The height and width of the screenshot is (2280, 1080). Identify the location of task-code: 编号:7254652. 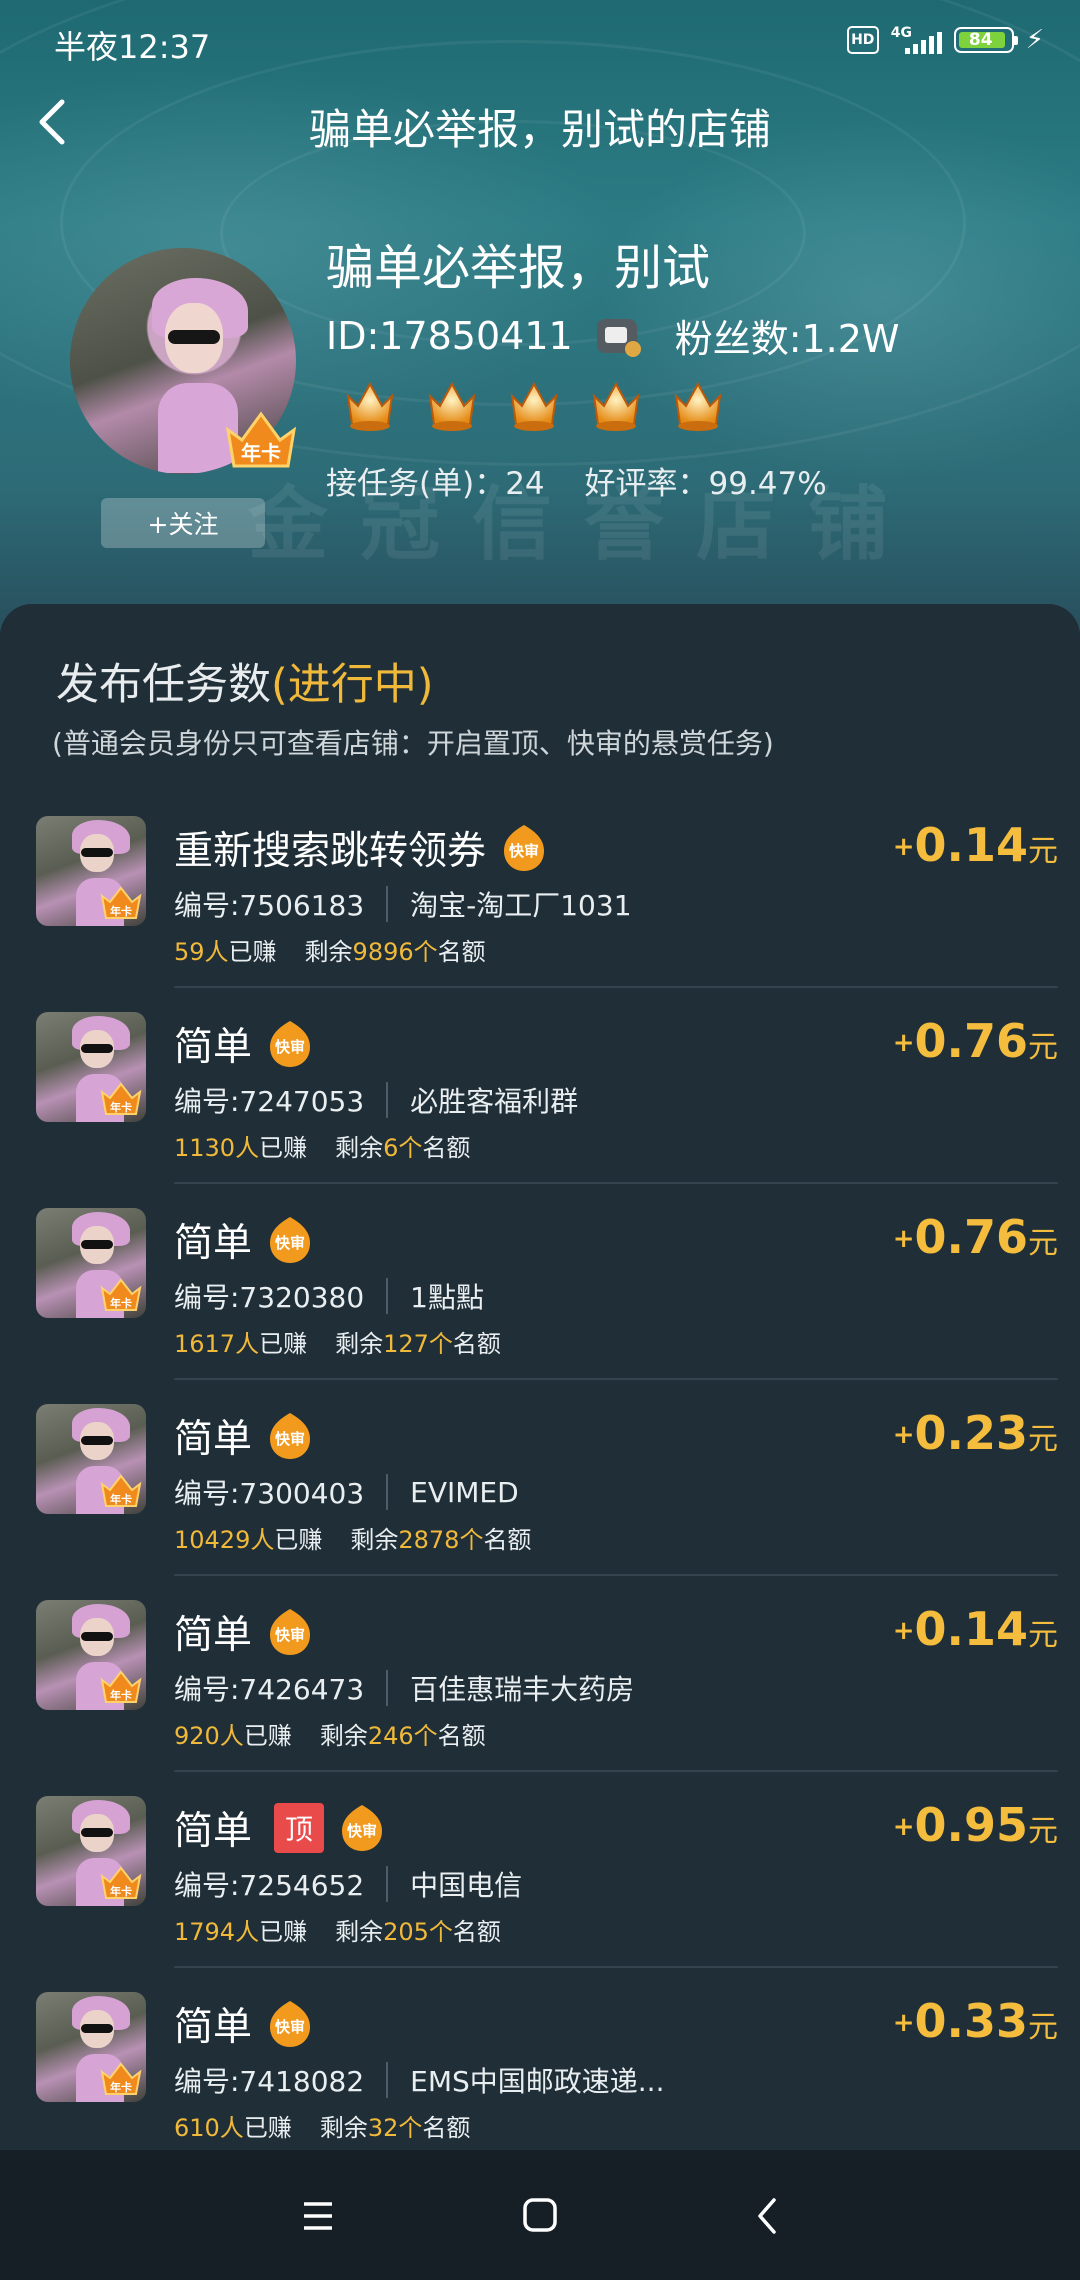
(269, 1885).